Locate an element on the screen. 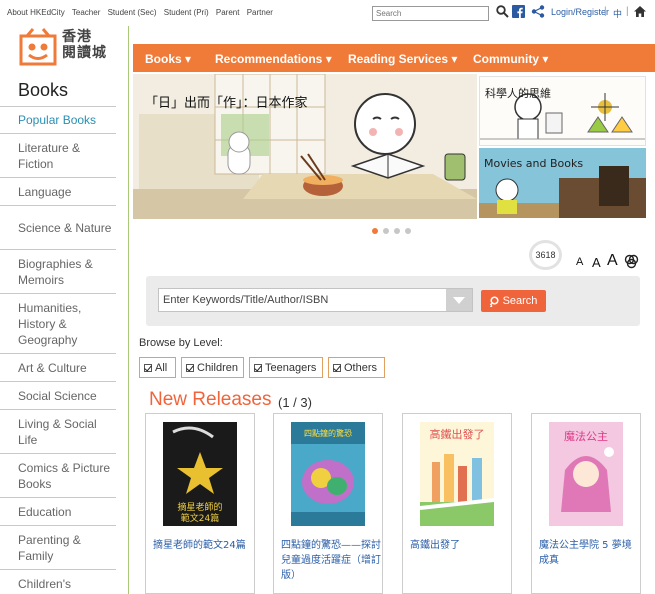  side-banner-science: 科學人的思維 is located at coordinates (562, 111).